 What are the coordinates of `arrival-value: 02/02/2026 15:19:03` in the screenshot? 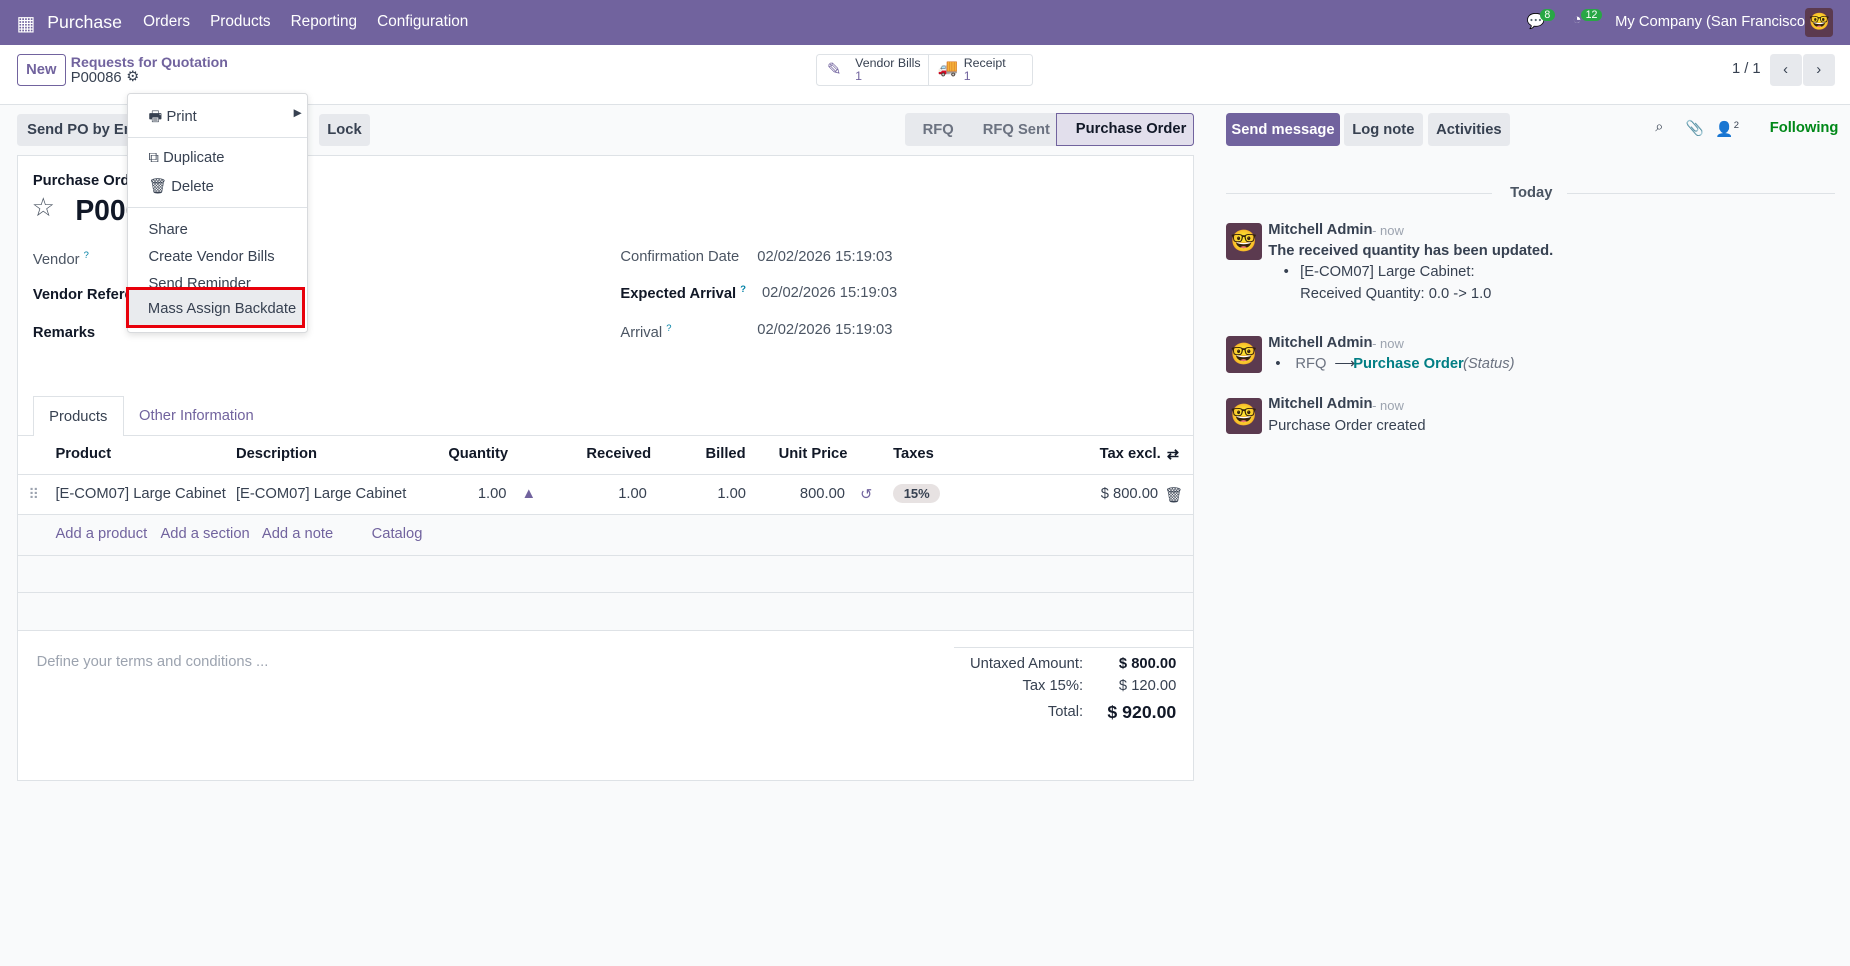 It's located at (824, 330).